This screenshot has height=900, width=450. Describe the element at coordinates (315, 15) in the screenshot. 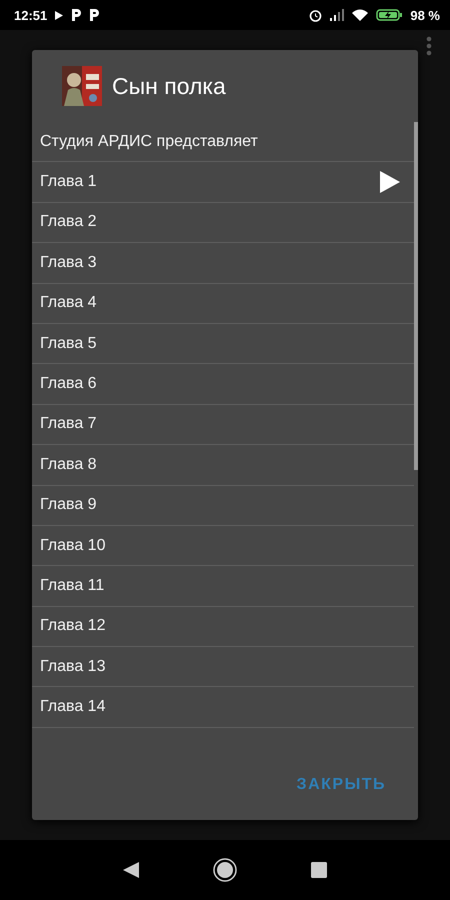

I see `alarm-icon` at that location.